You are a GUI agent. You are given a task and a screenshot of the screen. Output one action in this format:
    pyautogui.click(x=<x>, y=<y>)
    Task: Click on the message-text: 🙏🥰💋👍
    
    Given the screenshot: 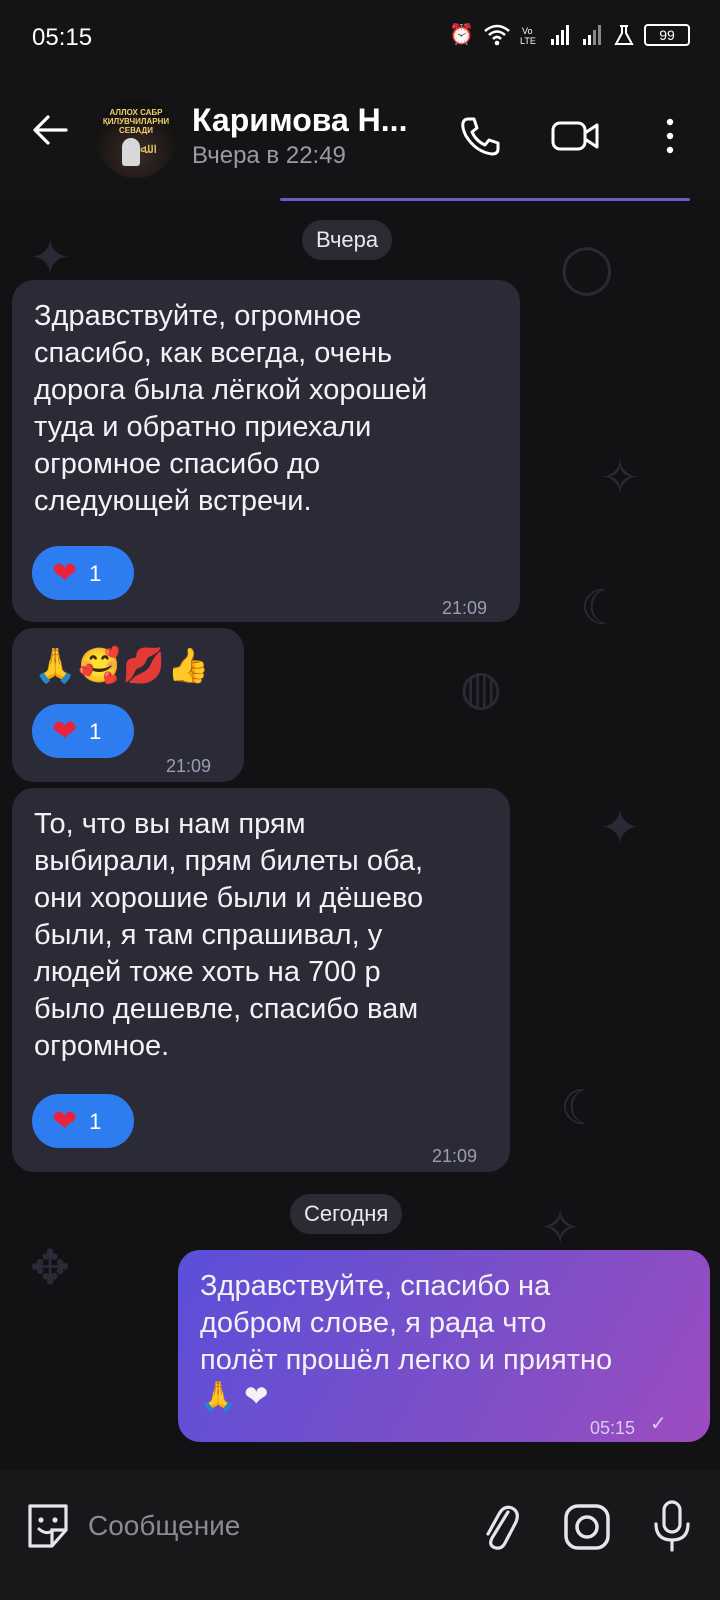 What is the action you would take?
    pyautogui.click(x=123, y=666)
    